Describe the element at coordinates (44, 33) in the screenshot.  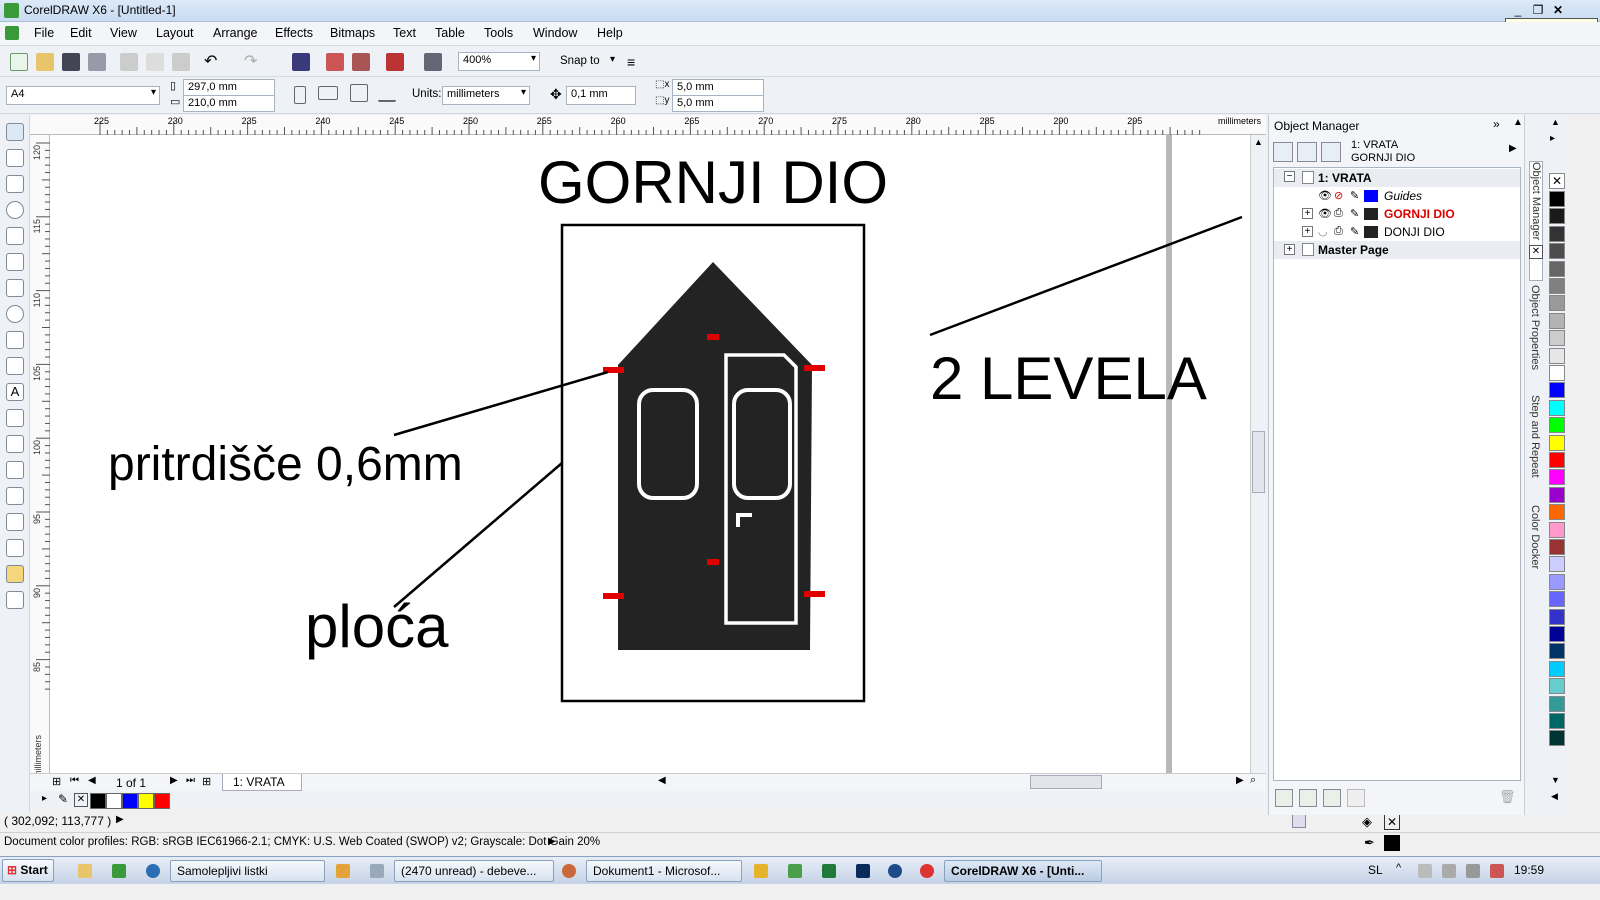
I see `menu-file: File` at that location.